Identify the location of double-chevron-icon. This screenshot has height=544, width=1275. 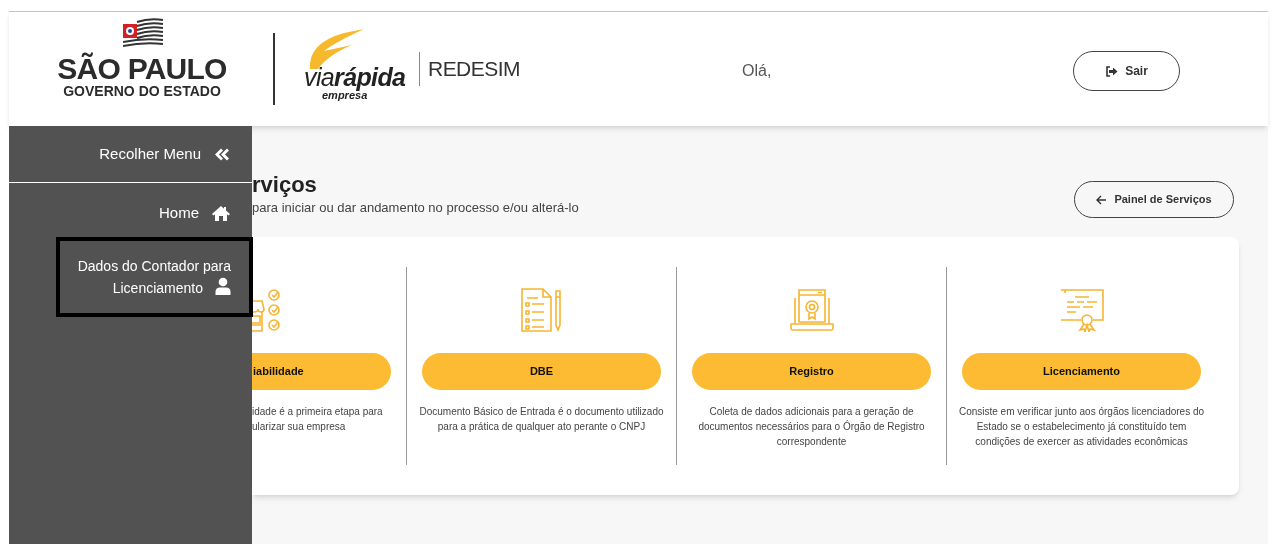
(222, 154).